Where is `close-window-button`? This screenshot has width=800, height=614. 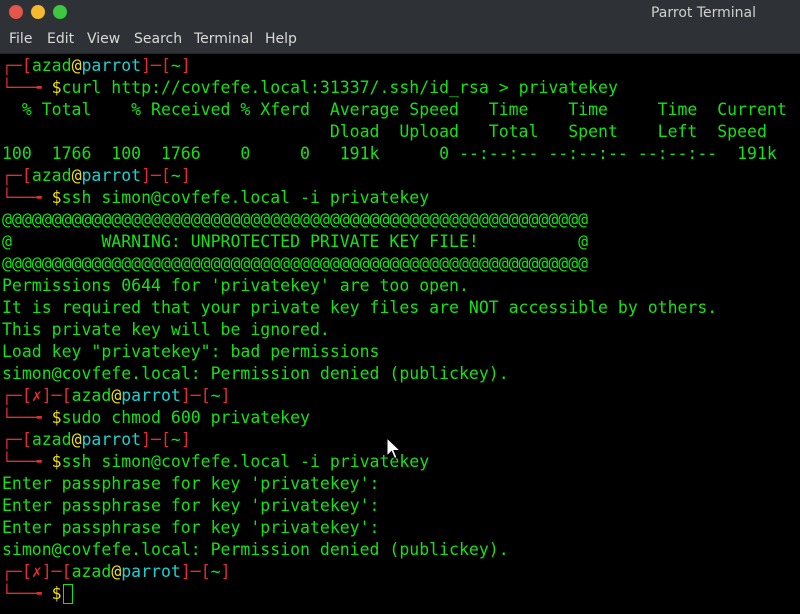
close-window-button is located at coordinates (16, 12).